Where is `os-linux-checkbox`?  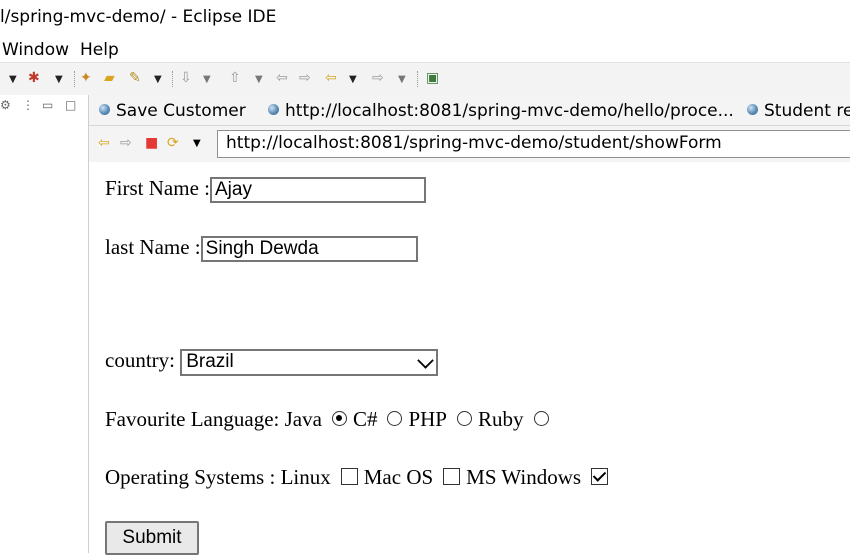
os-linux-checkbox is located at coordinates (349, 476).